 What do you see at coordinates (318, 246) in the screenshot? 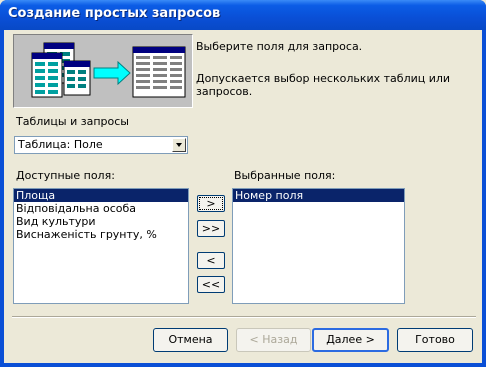
I see `selected-fields-list: Номер поля` at bounding box center [318, 246].